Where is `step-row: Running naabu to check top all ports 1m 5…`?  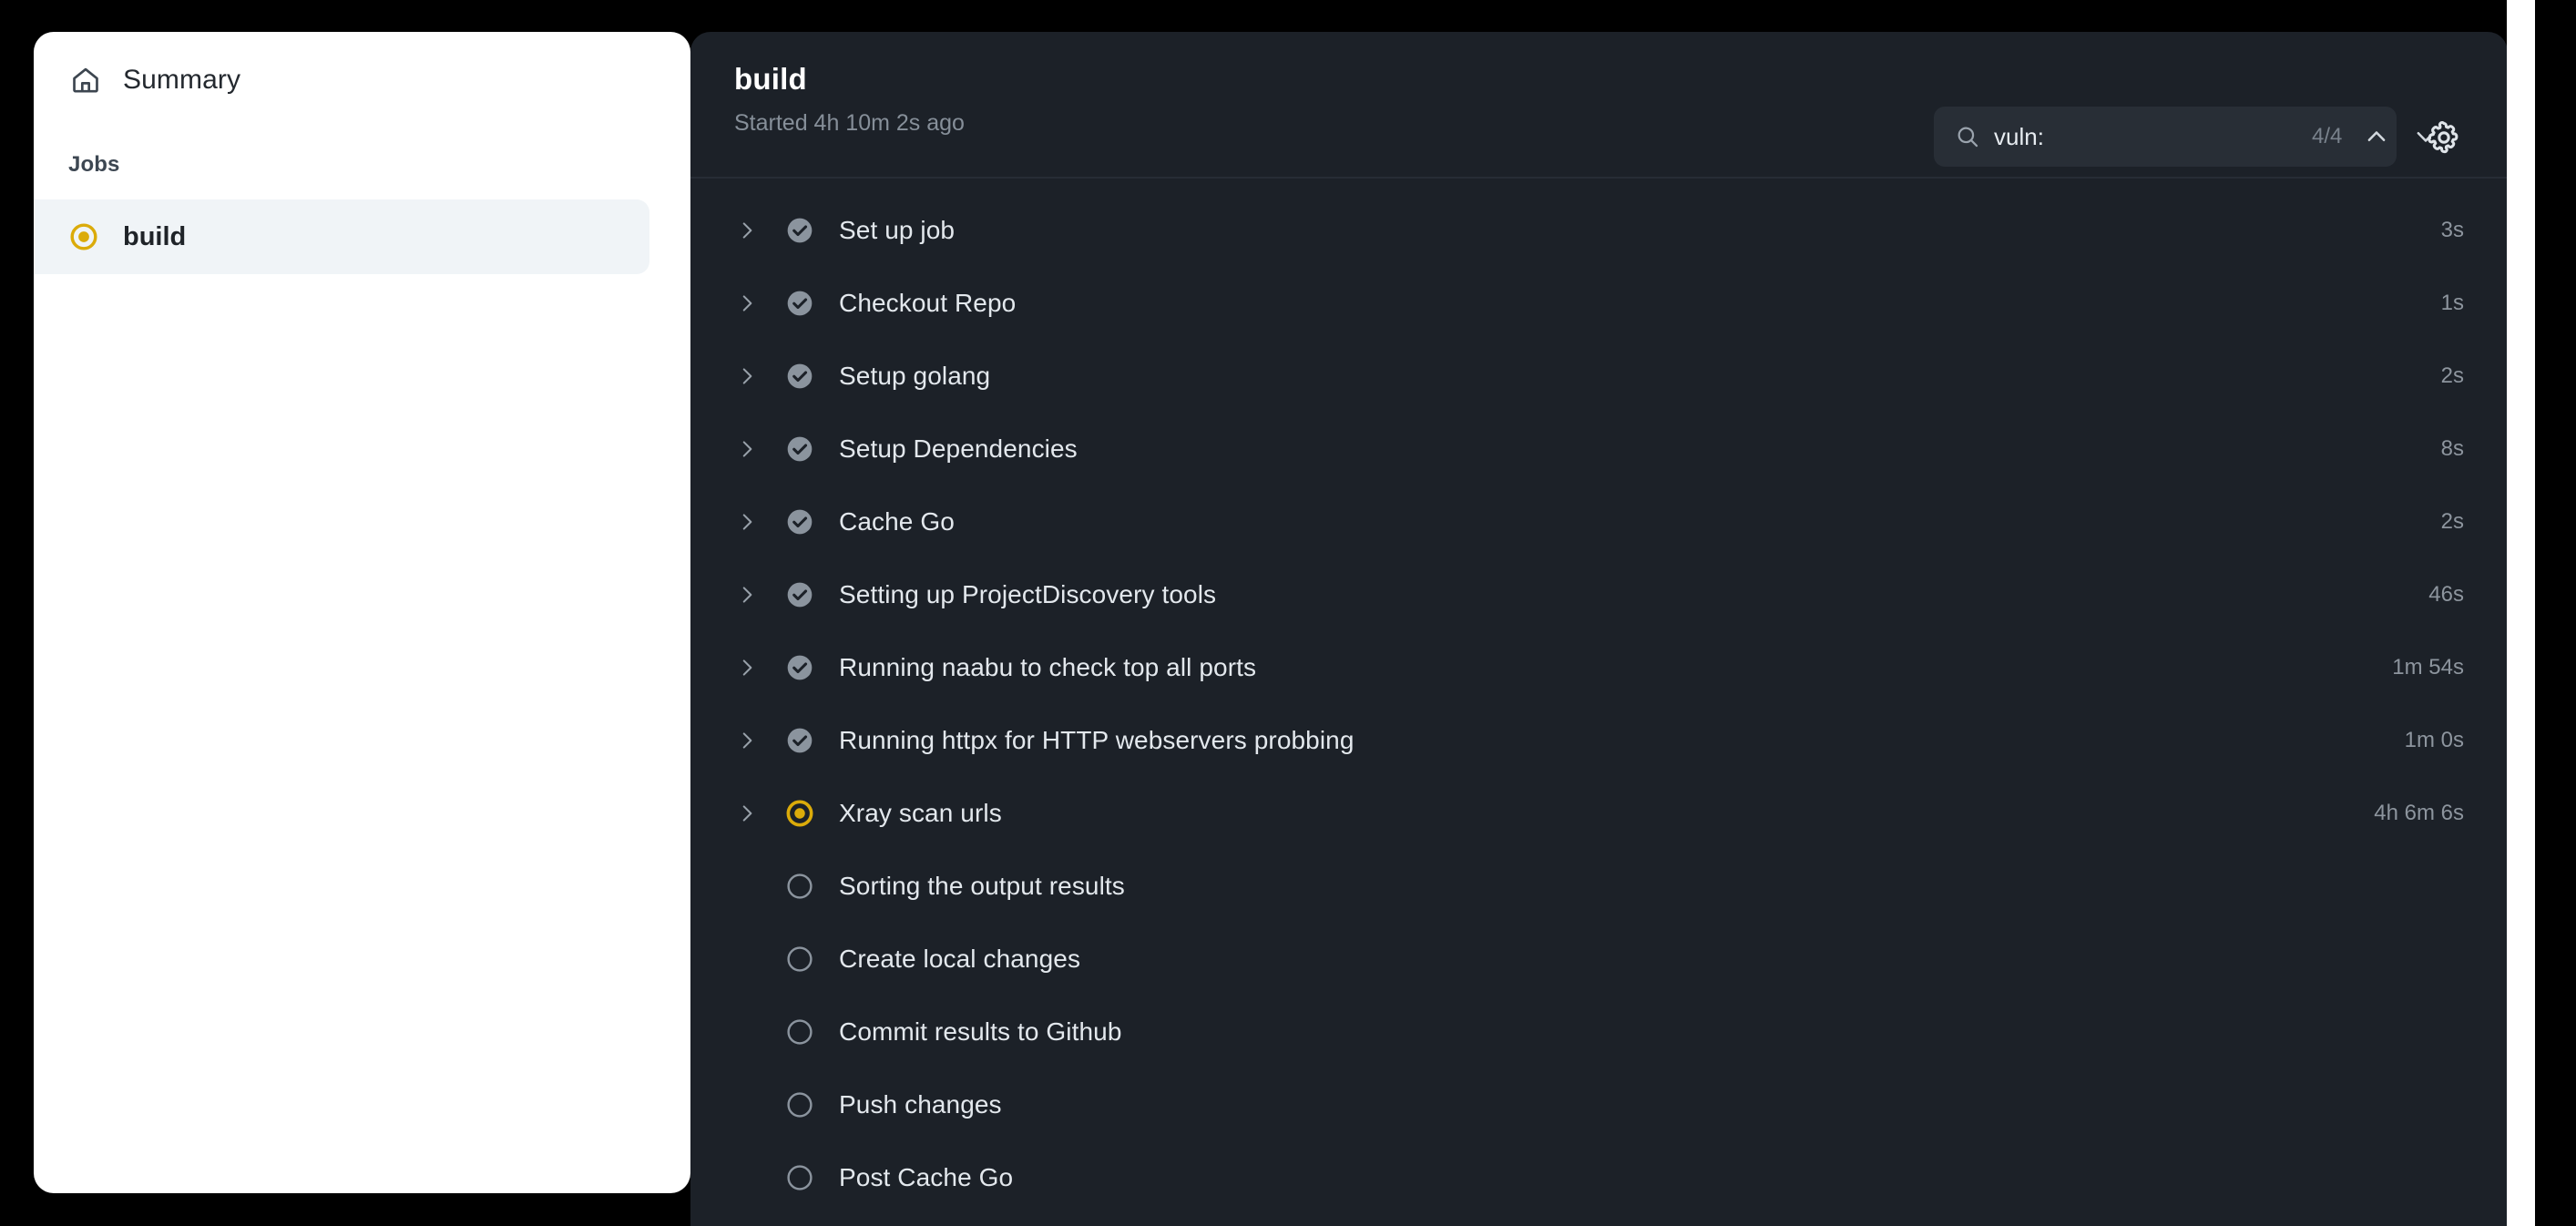
step-row: Running naabu to check top all ports 1m 5… is located at coordinates (1599, 667).